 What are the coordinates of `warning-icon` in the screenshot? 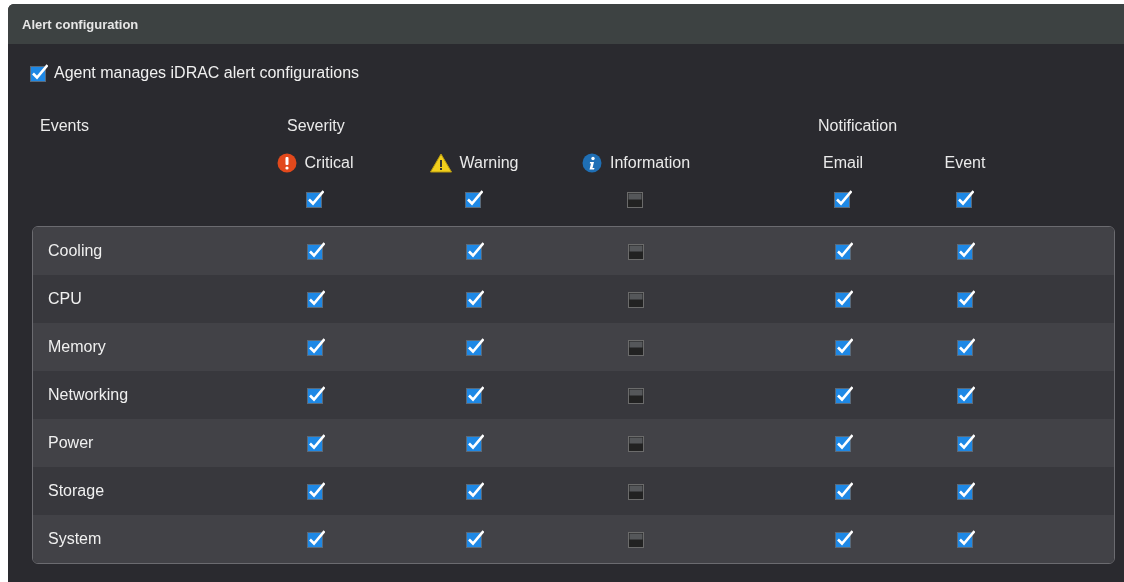 It's located at (440, 163).